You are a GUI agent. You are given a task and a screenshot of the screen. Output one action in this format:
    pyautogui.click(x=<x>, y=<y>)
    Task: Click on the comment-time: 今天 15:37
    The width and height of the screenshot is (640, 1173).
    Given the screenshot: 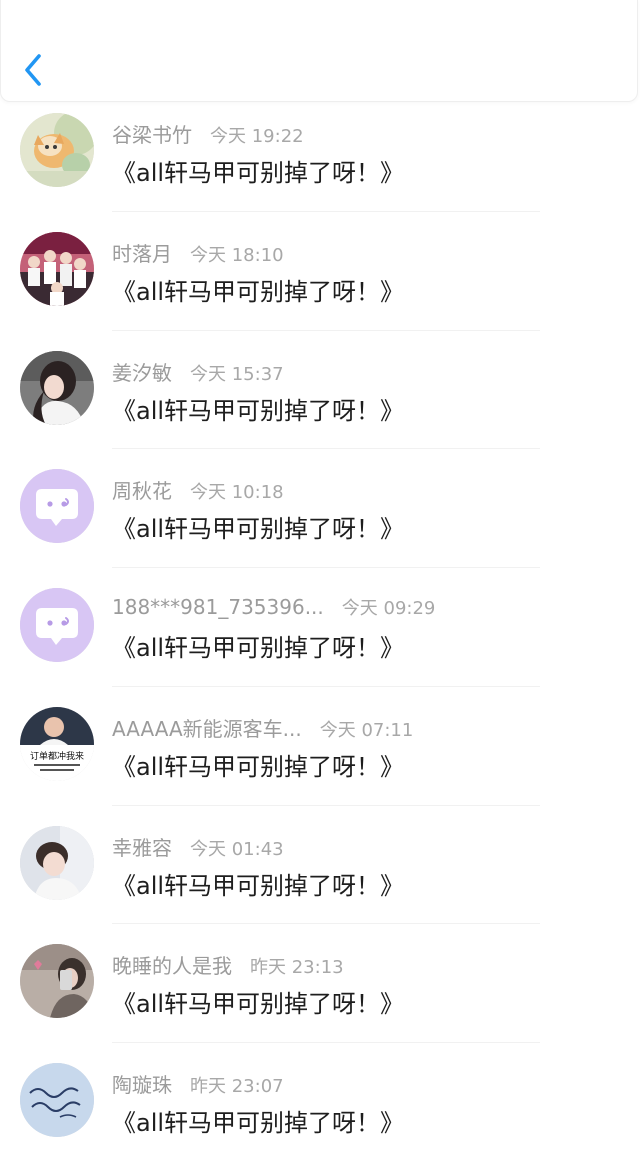 What is the action you would take?
    pyautogui.click(x=237, y=374)
    